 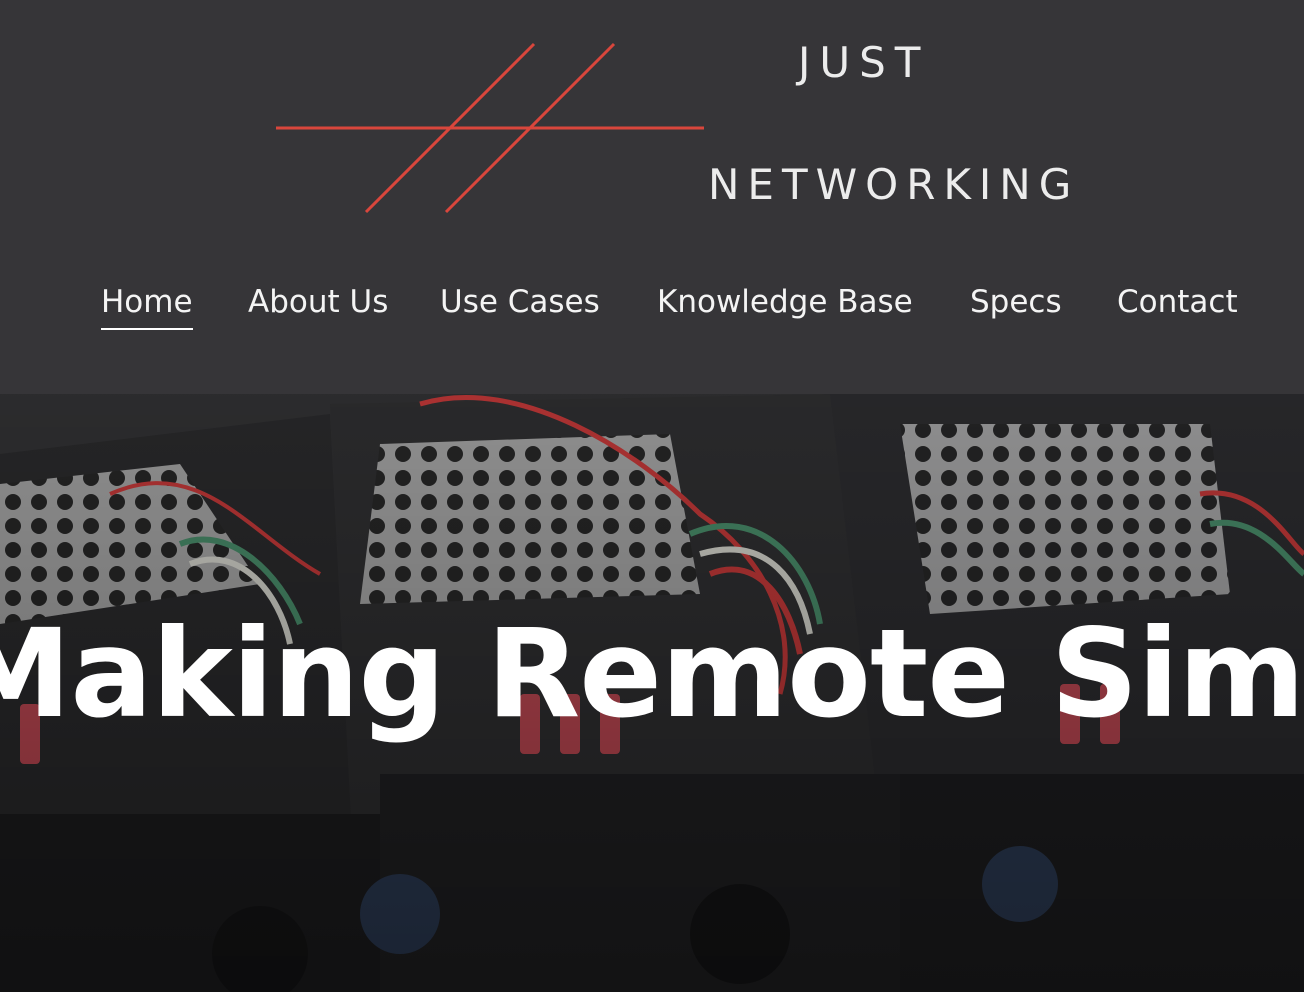 I want to click on nav-item-about-us: About Us, so click(x=318, y=302).